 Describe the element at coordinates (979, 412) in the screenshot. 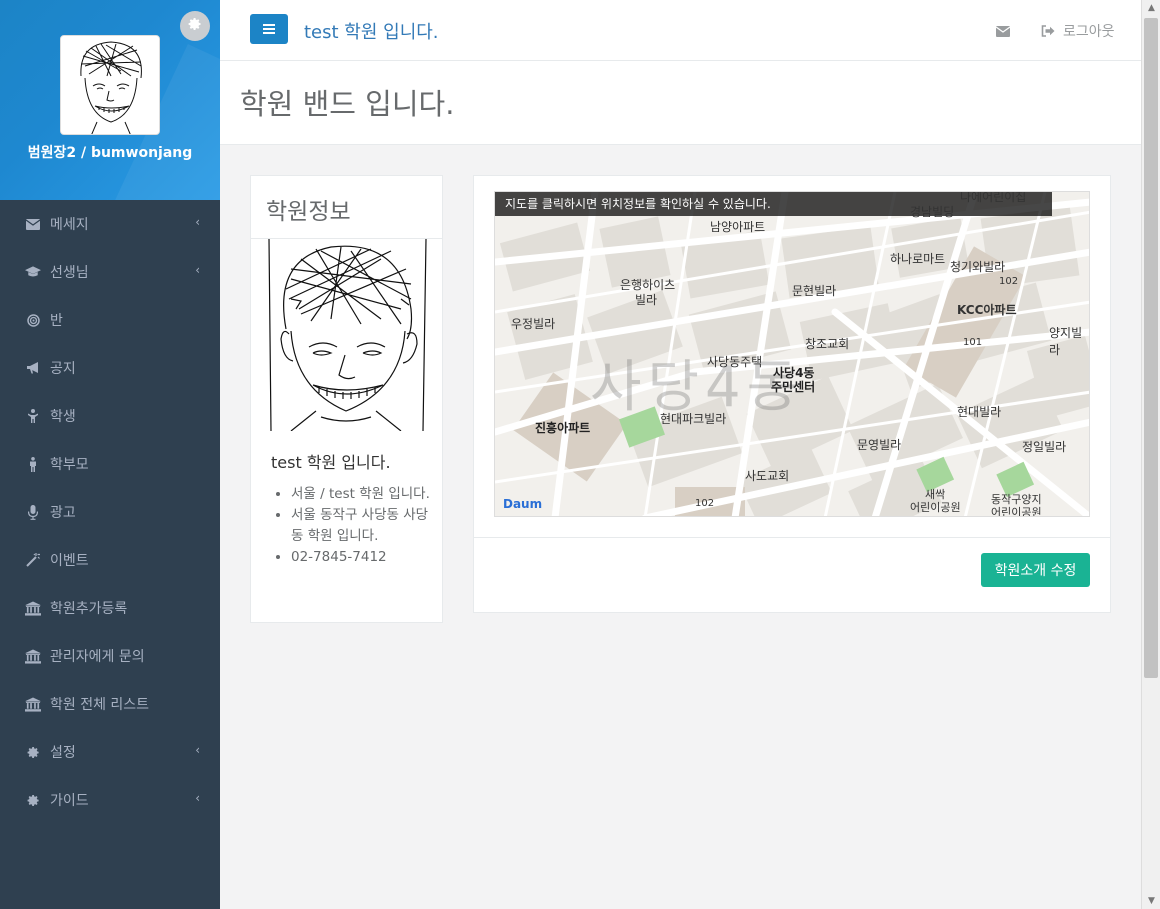

I see `map-place-label: 현대빌라` at that location.